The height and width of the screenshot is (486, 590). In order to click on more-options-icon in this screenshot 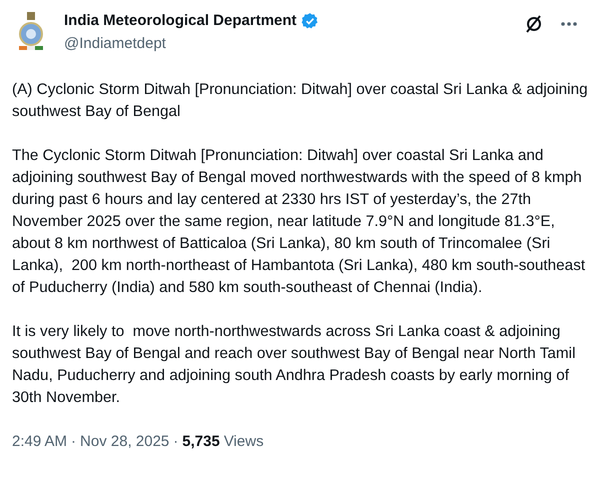, I will do `click(569, 24)`.